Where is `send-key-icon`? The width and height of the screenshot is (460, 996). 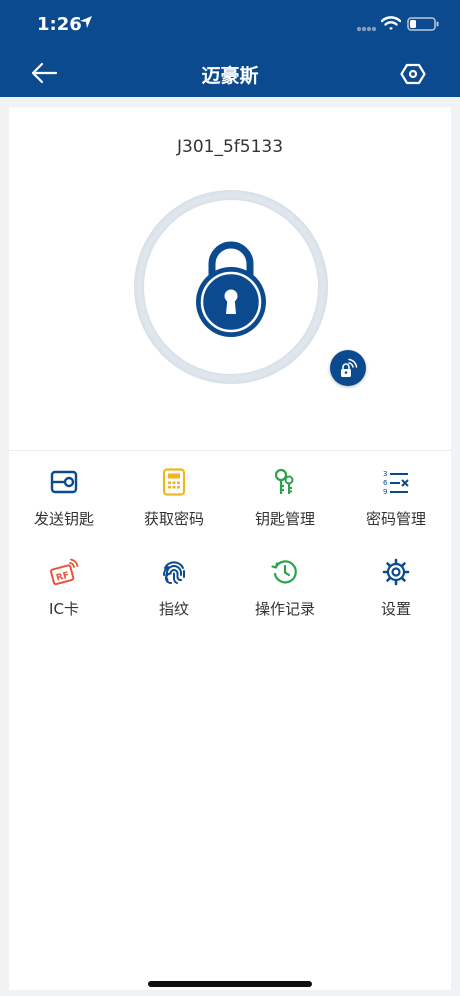 send-key-icon is located at coordinates (64, 482).